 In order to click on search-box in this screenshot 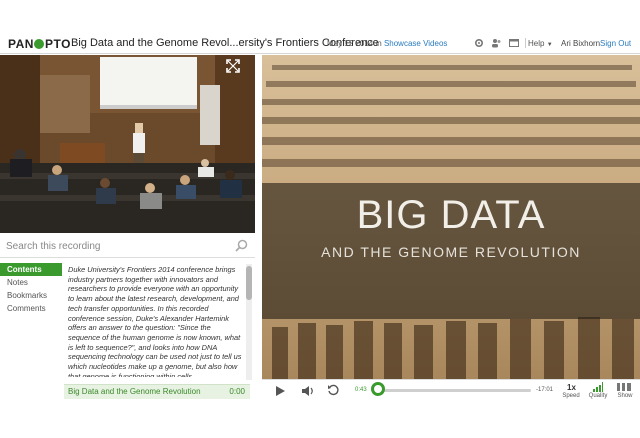, I will do `click(127, 246)`.